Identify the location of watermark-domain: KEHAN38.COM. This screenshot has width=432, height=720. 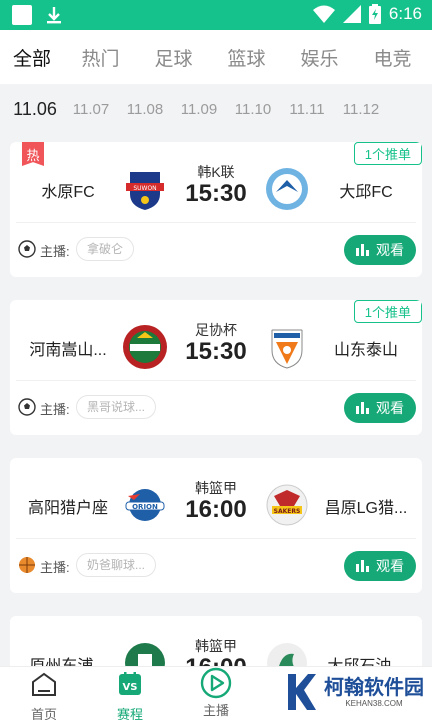
(374, 703).